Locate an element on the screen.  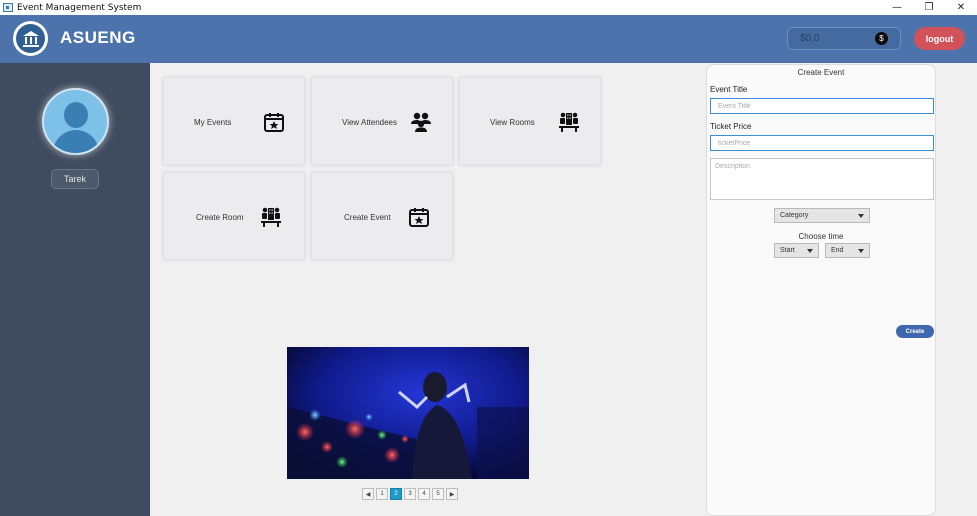
card-my-events: My Events is located at coordinates (234, 121).